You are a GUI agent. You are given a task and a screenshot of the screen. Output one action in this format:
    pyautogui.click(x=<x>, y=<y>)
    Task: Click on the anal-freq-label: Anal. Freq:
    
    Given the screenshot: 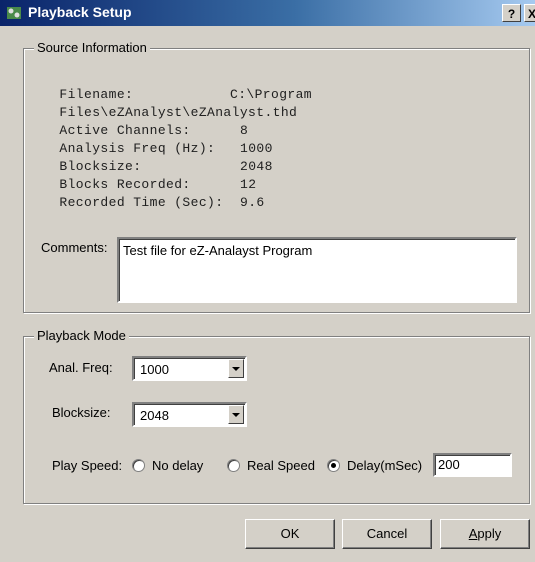 What is the action you would take?
    pyautogui.click(x=81, y=367)
    